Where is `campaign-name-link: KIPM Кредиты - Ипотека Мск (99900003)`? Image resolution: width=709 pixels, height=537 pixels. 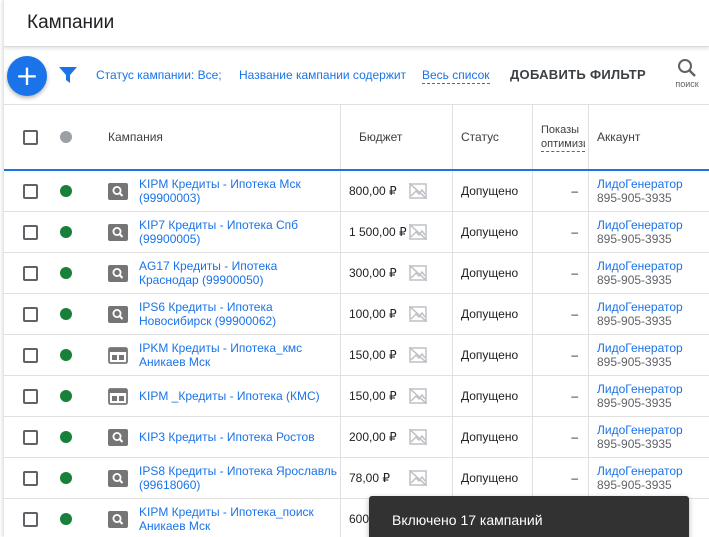 campaign-name-link: KIPM Кредиты - Ипотека Мск (99900003) is located at coordinates (239, 191).